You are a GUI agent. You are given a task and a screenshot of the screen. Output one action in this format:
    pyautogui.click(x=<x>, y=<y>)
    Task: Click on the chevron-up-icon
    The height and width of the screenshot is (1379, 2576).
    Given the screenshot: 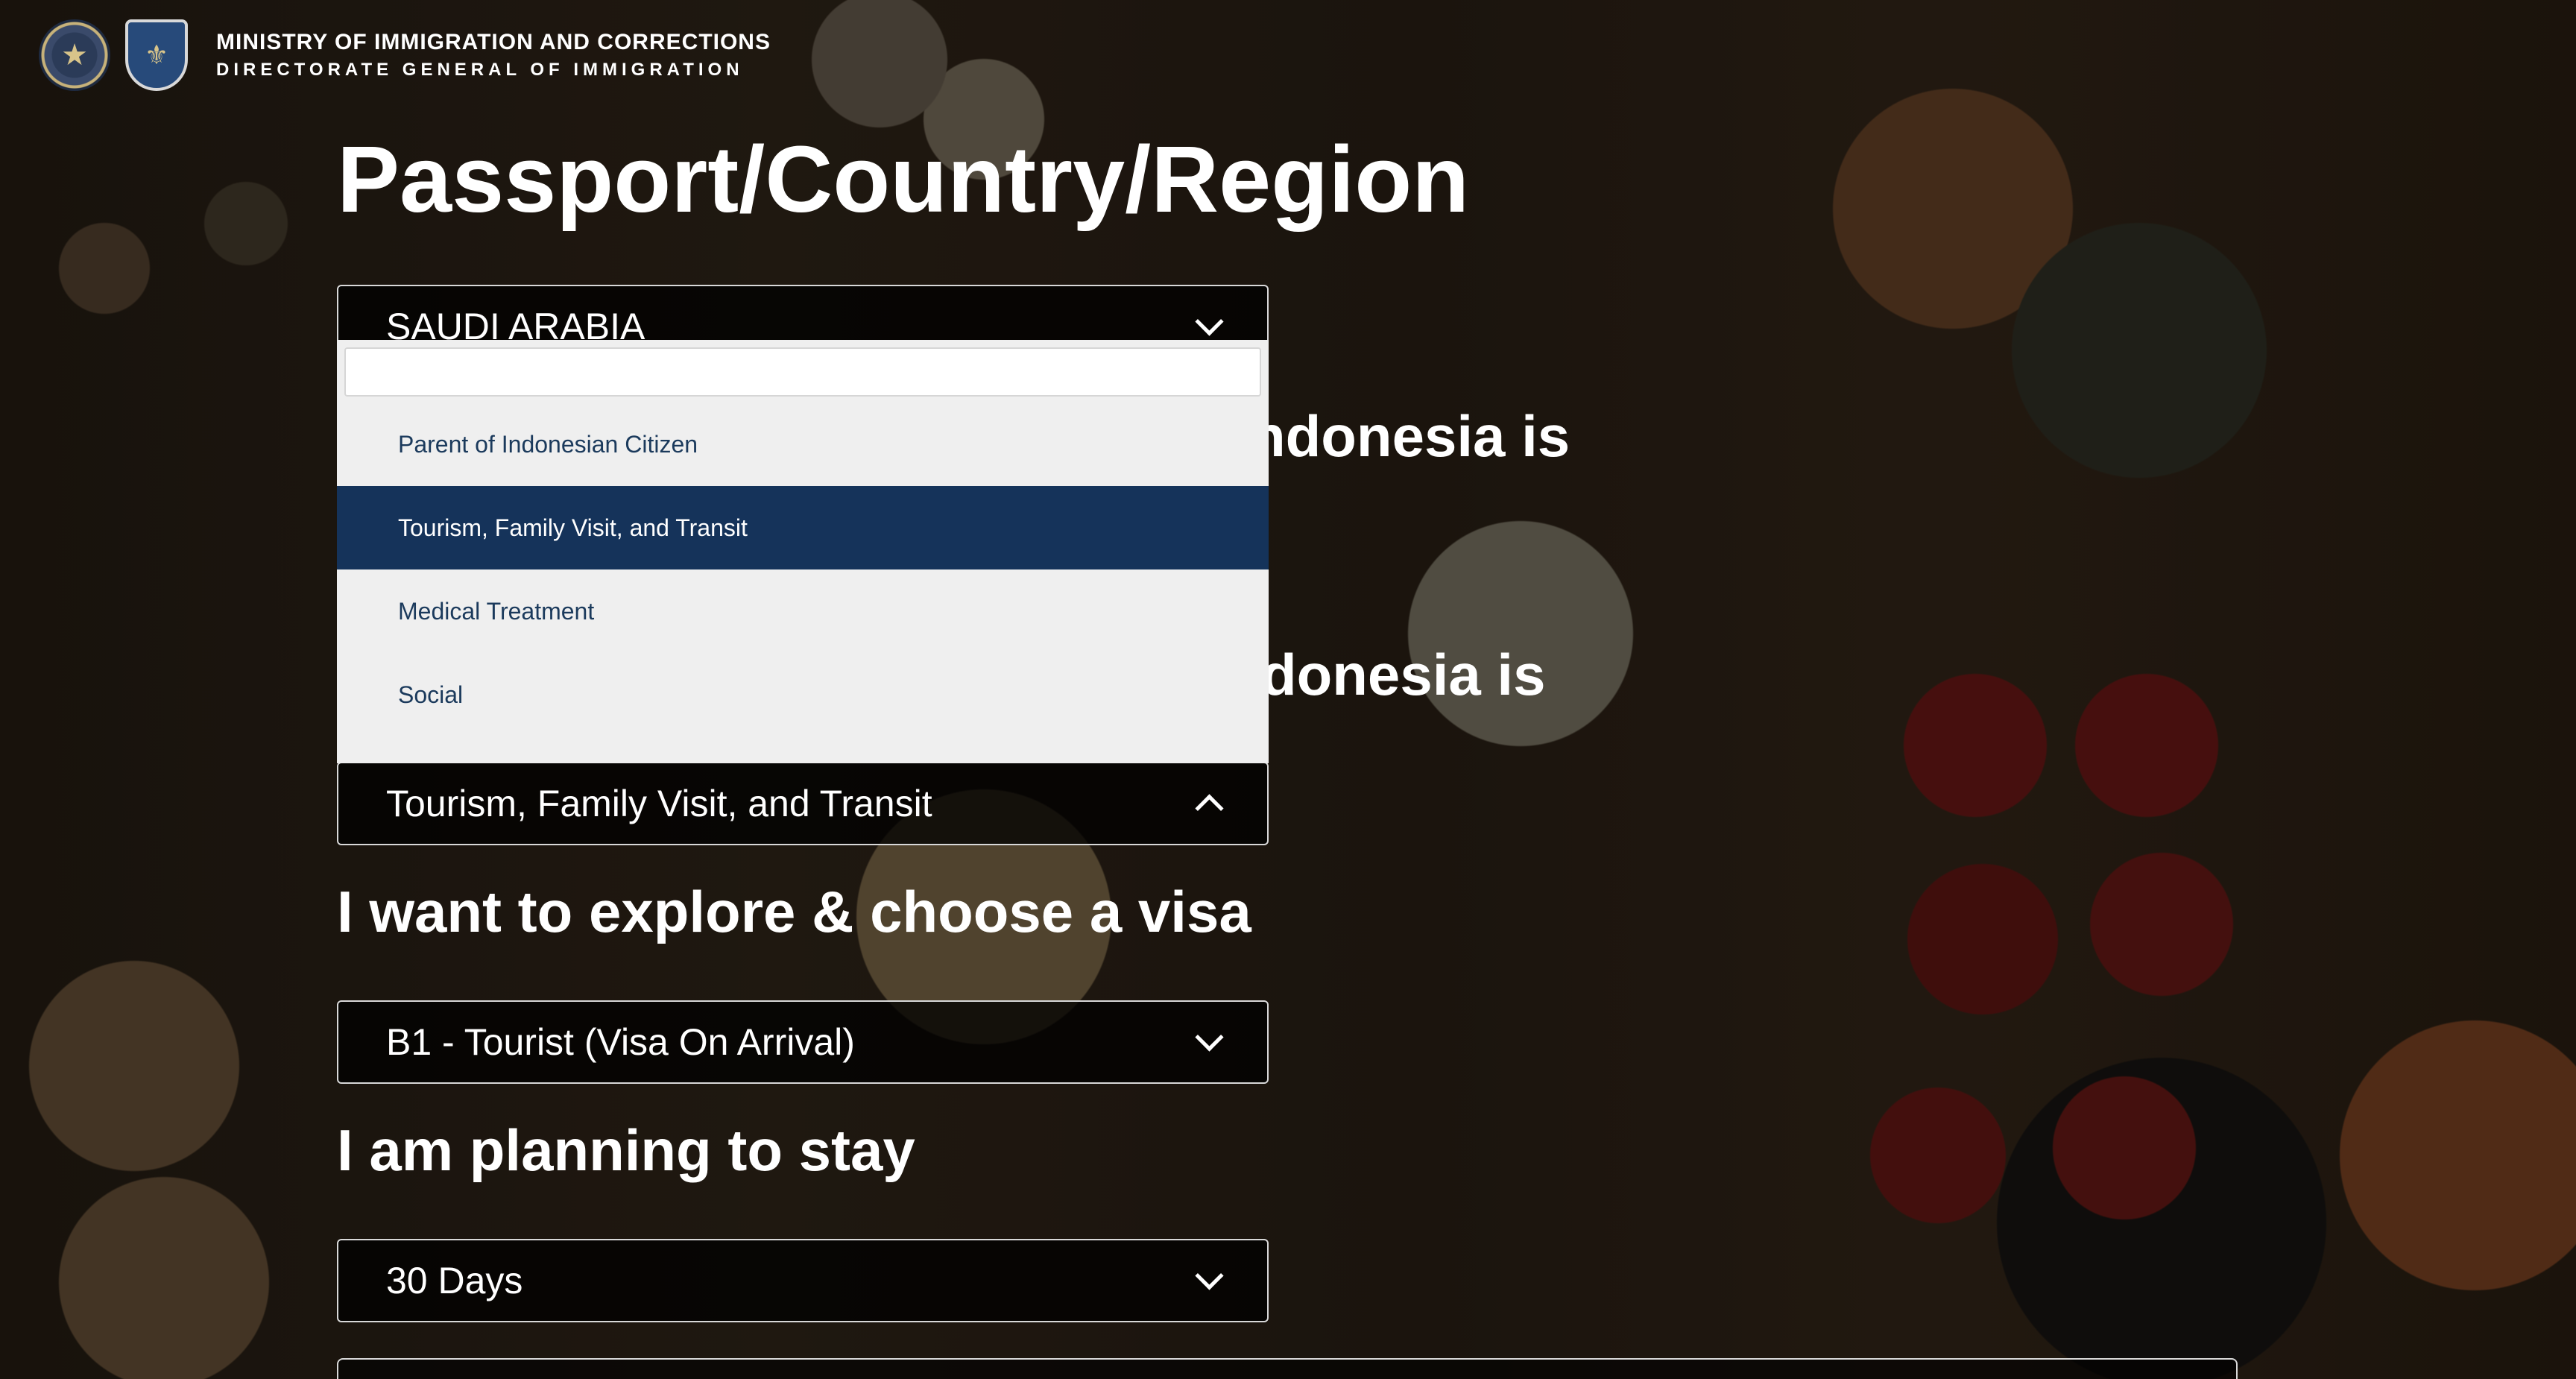 What is the action you would take?
    pyautogui.click(x=1209, y=808)
    